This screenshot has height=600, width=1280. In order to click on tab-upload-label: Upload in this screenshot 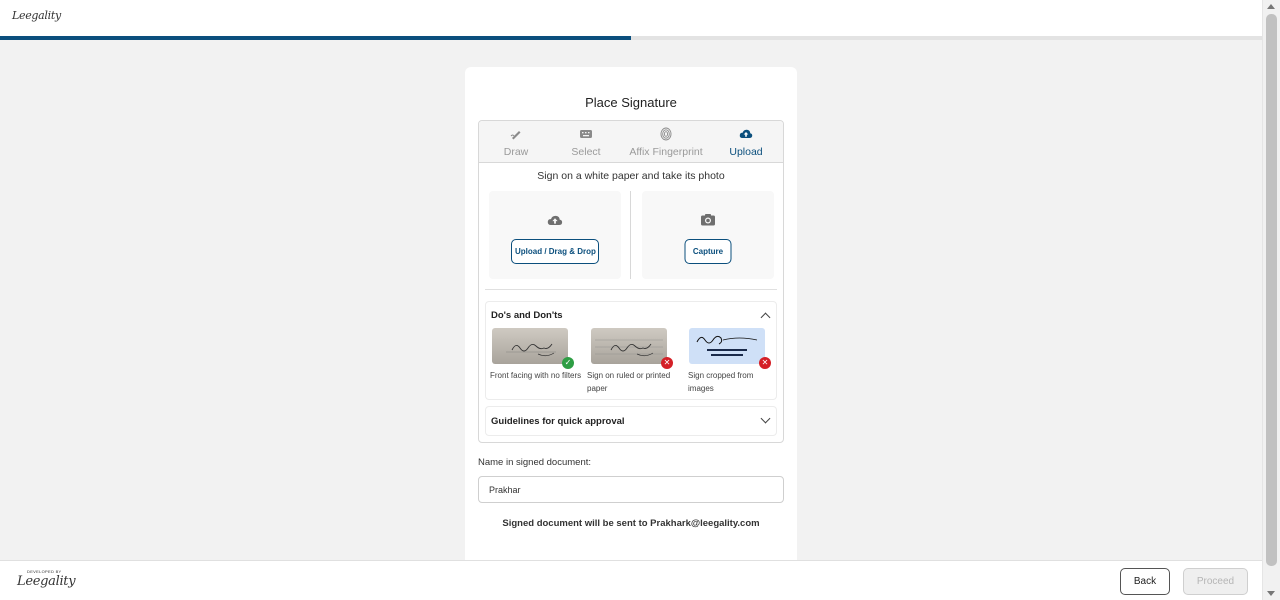, I will do `click(746, 152)`.